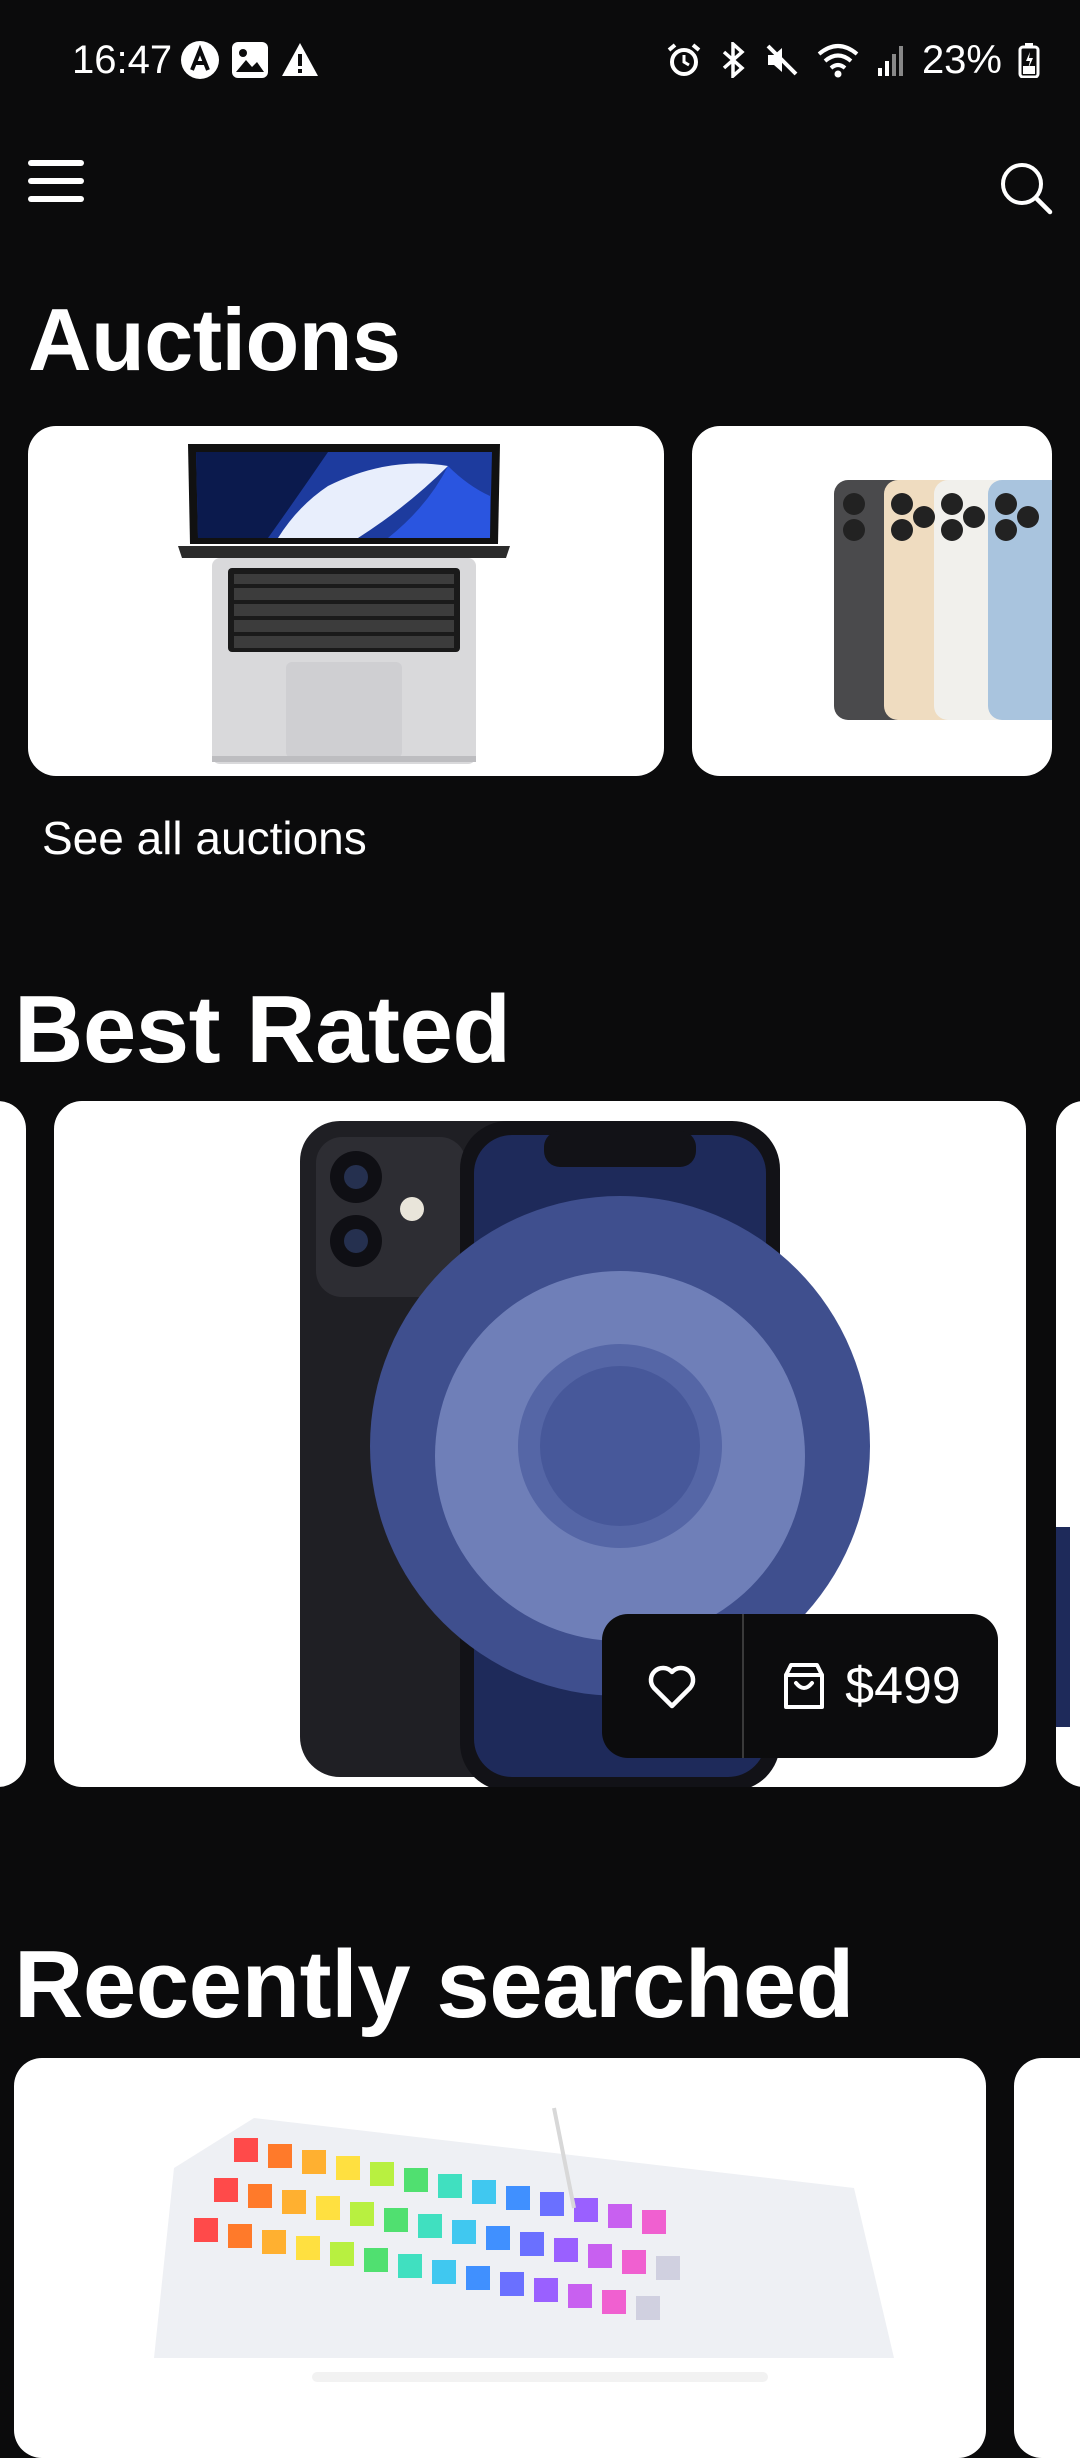 The image size is (1080, 2458). What do you see at coordinates (733, 60) in the screenshot?
I see `bluetooth-icon` at bounding box center [733, 60].